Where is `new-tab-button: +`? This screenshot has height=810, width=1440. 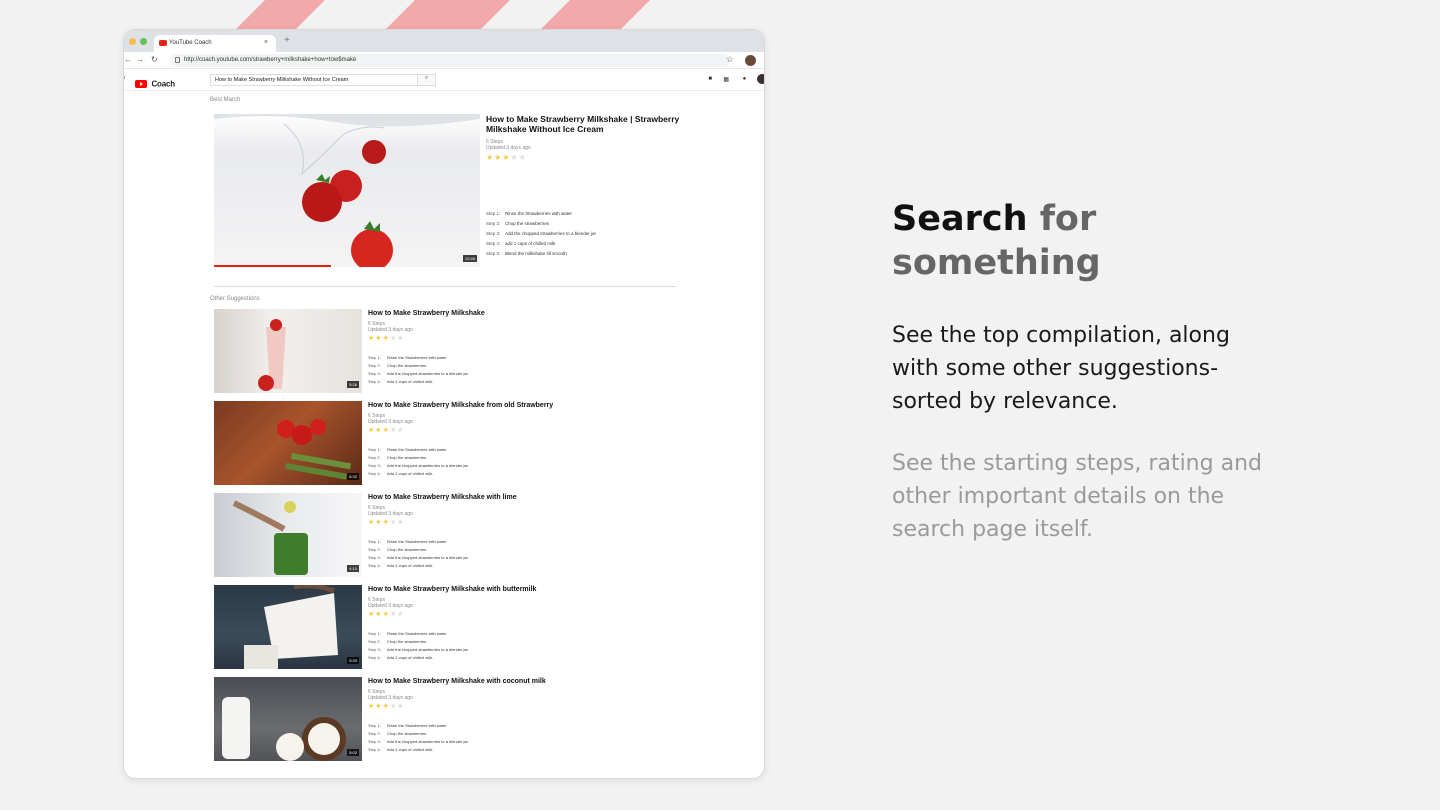 new-tab-button: + is located at coordinates (287, 40).